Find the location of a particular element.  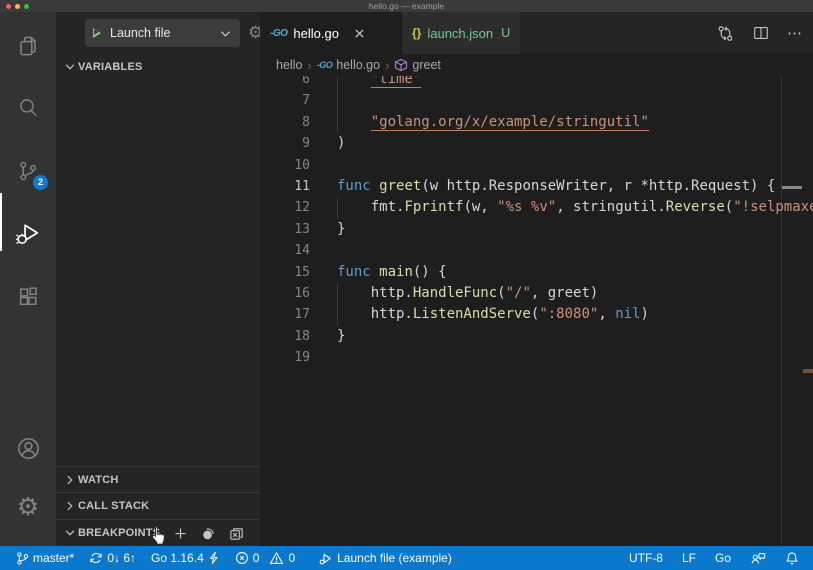

line-number: 18 is located at coordinates (302, 336).